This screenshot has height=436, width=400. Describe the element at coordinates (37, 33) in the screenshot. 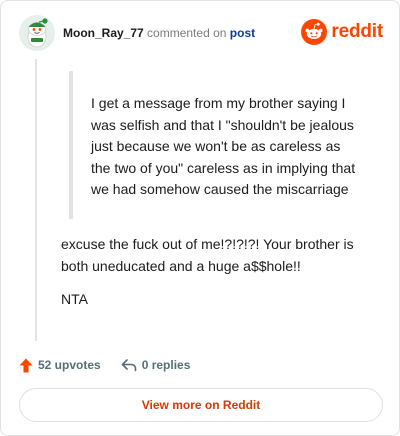

I see `snoo-avatar-icon` at that location.